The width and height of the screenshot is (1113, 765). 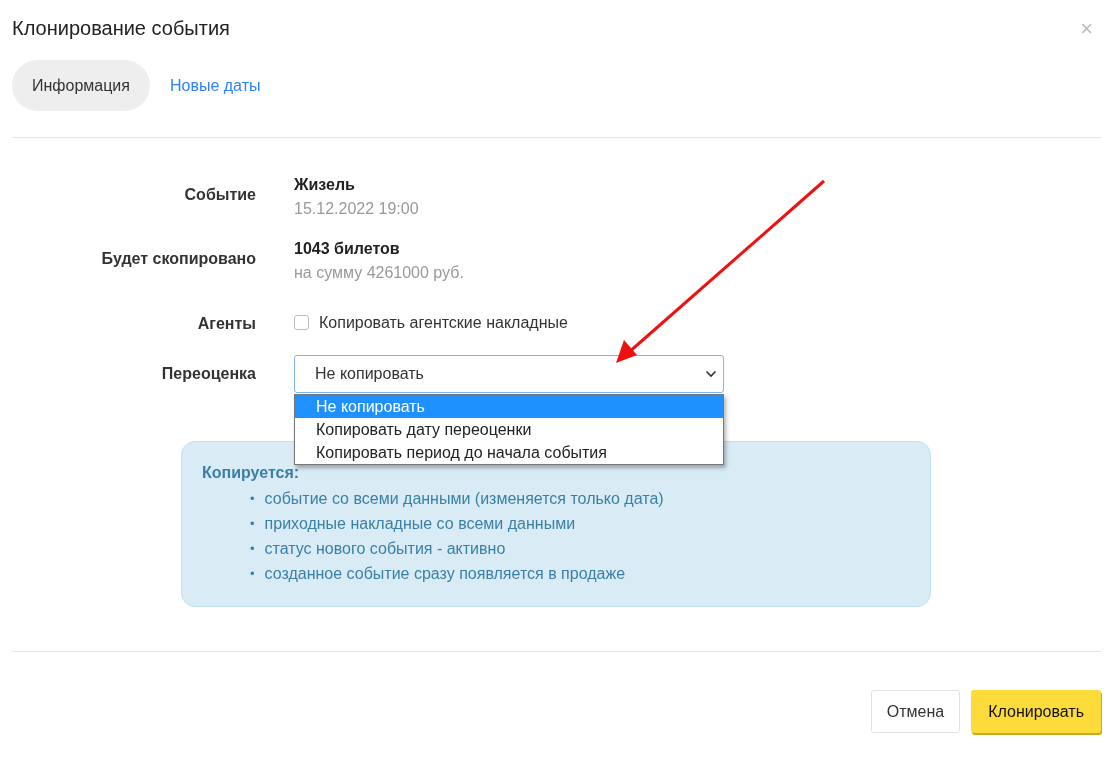 What do you see at coordinates (385, 549) in the screenshot?
I see `info-item: статус нового события - активно` at bounding box center [385, 549].